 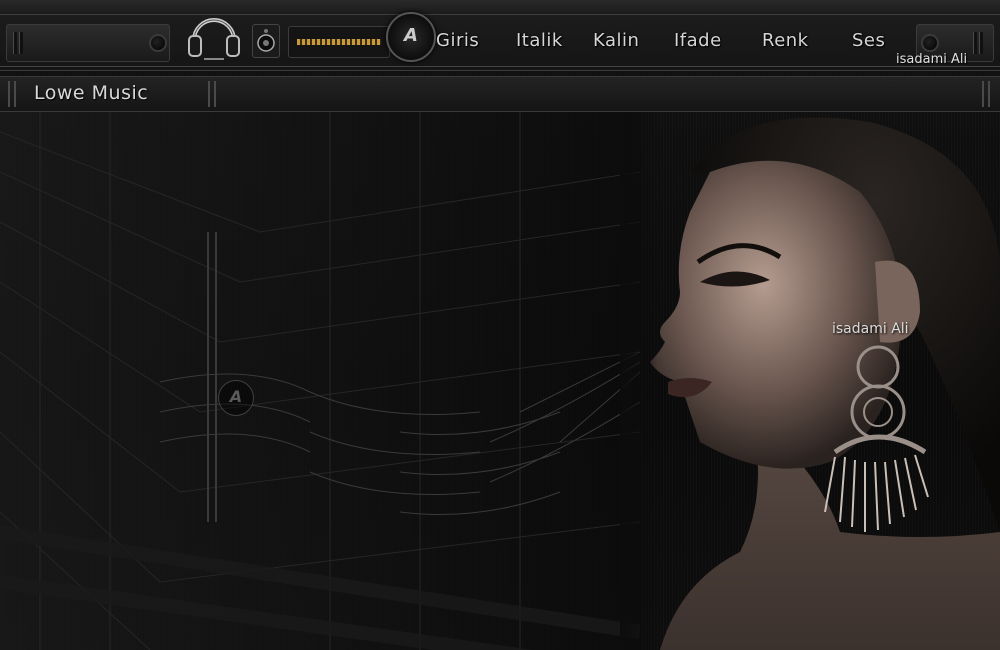 What do you see at coordinates (500, 94) in the screenshot?
I see `title-bar: Lowe Music` at bounding box center [500, 94].